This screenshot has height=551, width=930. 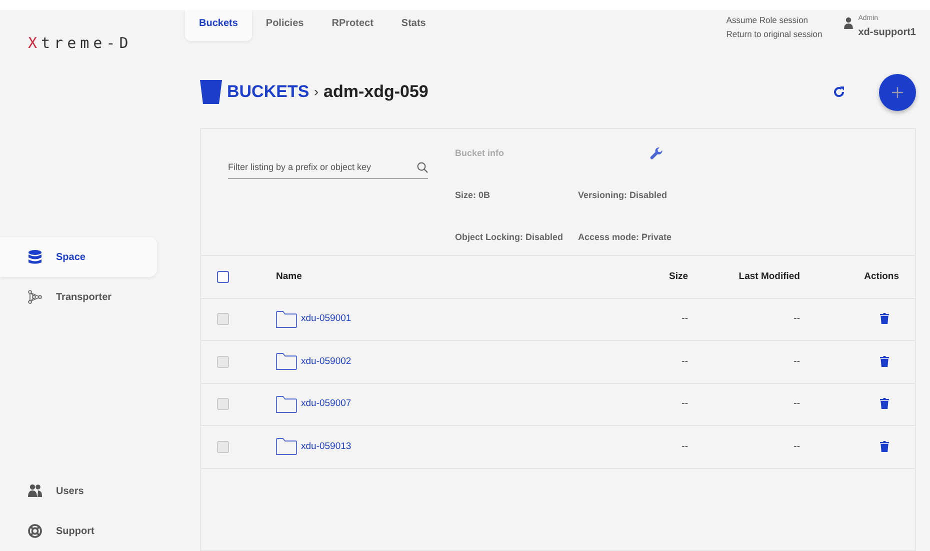 I want to click on column-header: Name, so click(x=289, y=277).